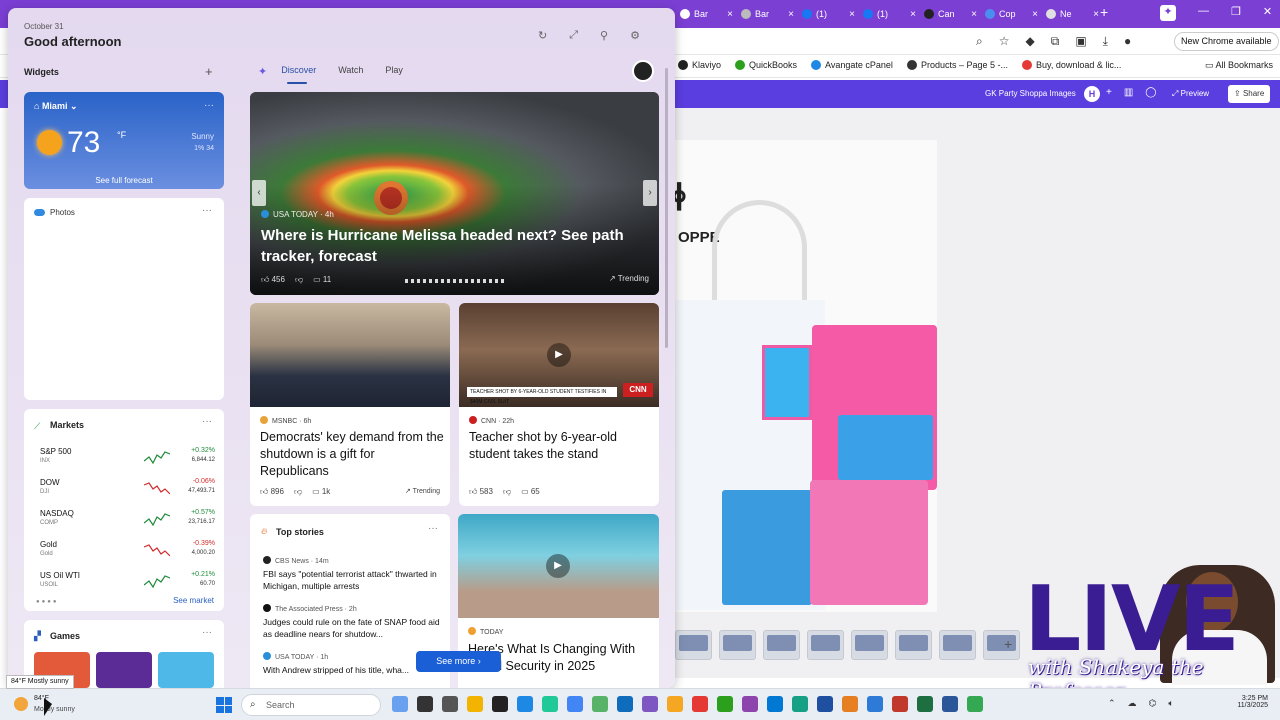 The image size is (1280, 720). I want to click on settings-gear-icon: ⚙, so click(635, 35).